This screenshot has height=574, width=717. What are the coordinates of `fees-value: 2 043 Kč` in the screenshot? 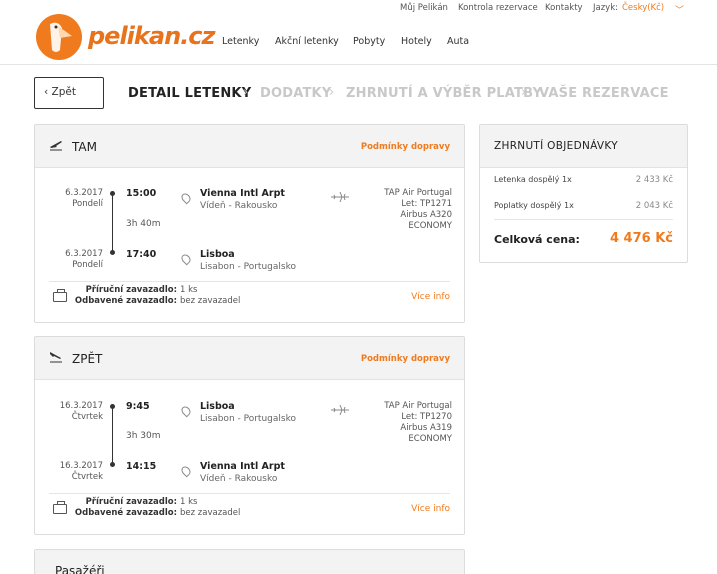 It's located at (654, 206).